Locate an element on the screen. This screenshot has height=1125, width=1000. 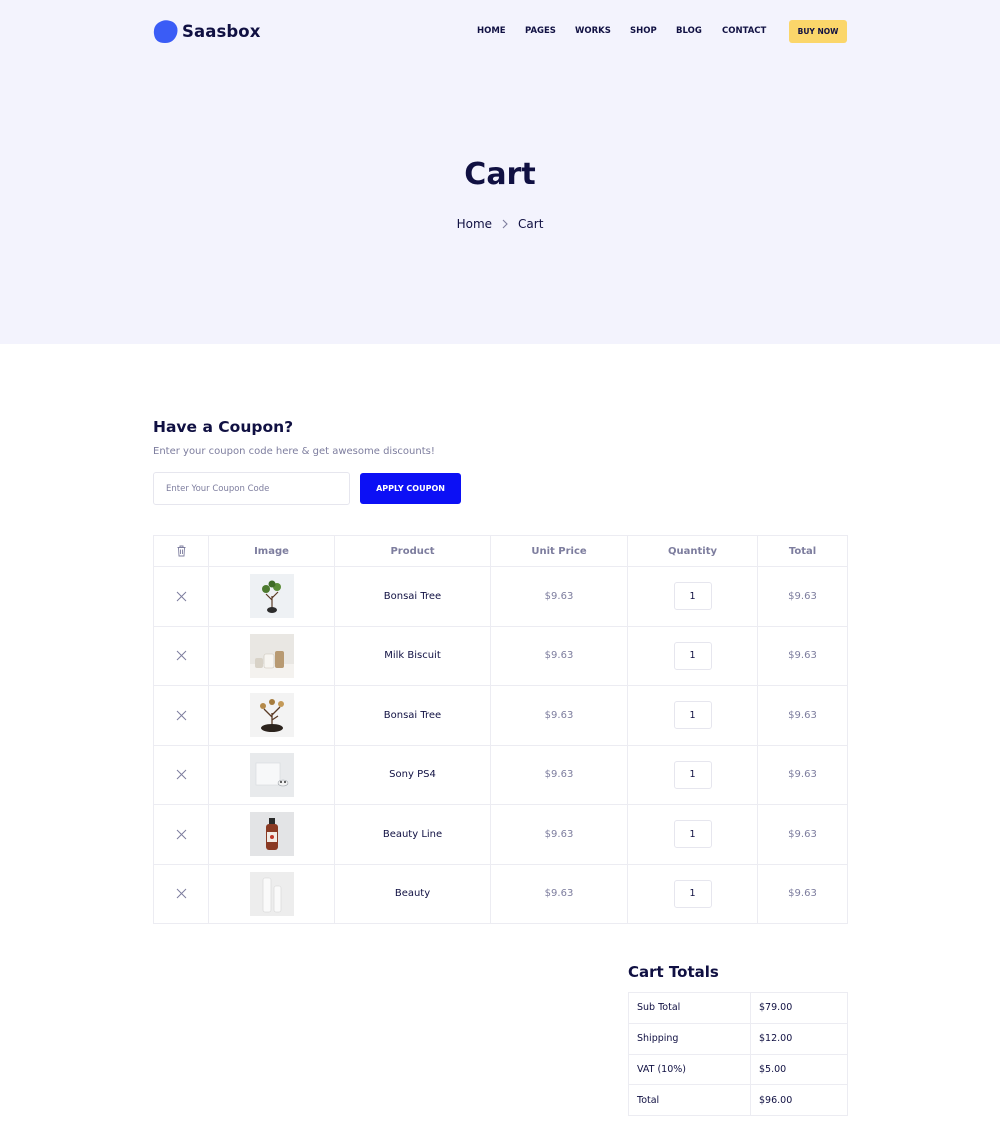
totals-row: VAT (10%) $5.00 is located at coordinates (738, 1069).